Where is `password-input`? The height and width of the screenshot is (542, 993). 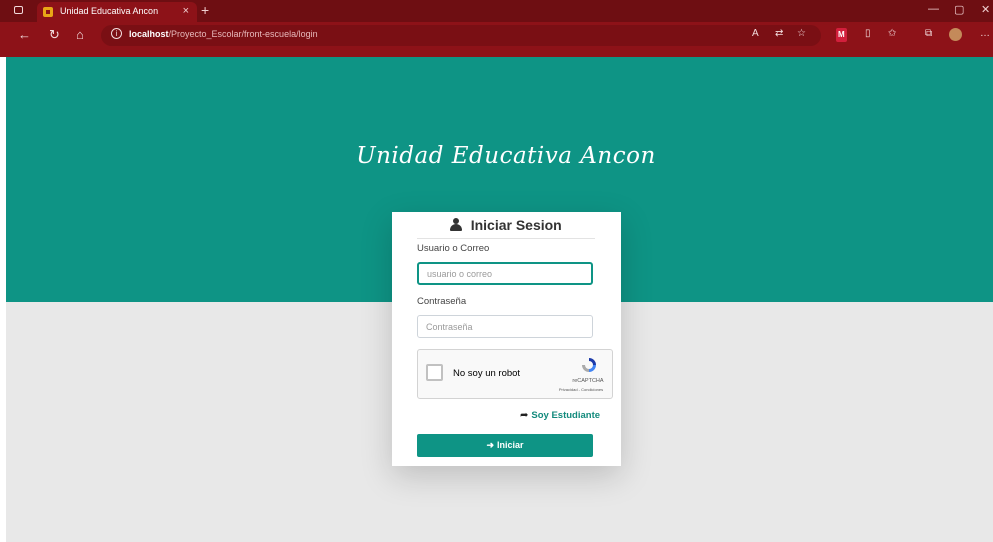 password-input is located at coordinates (505, 326).